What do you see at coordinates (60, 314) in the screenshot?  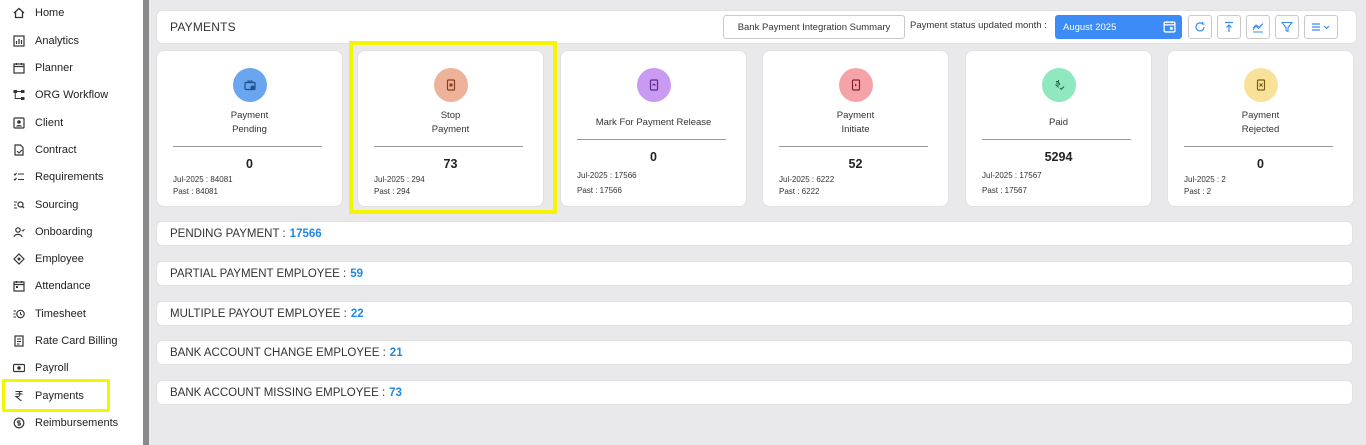 I see `sidebar-item-label: Timesheet` at bounding box center [60, 314].